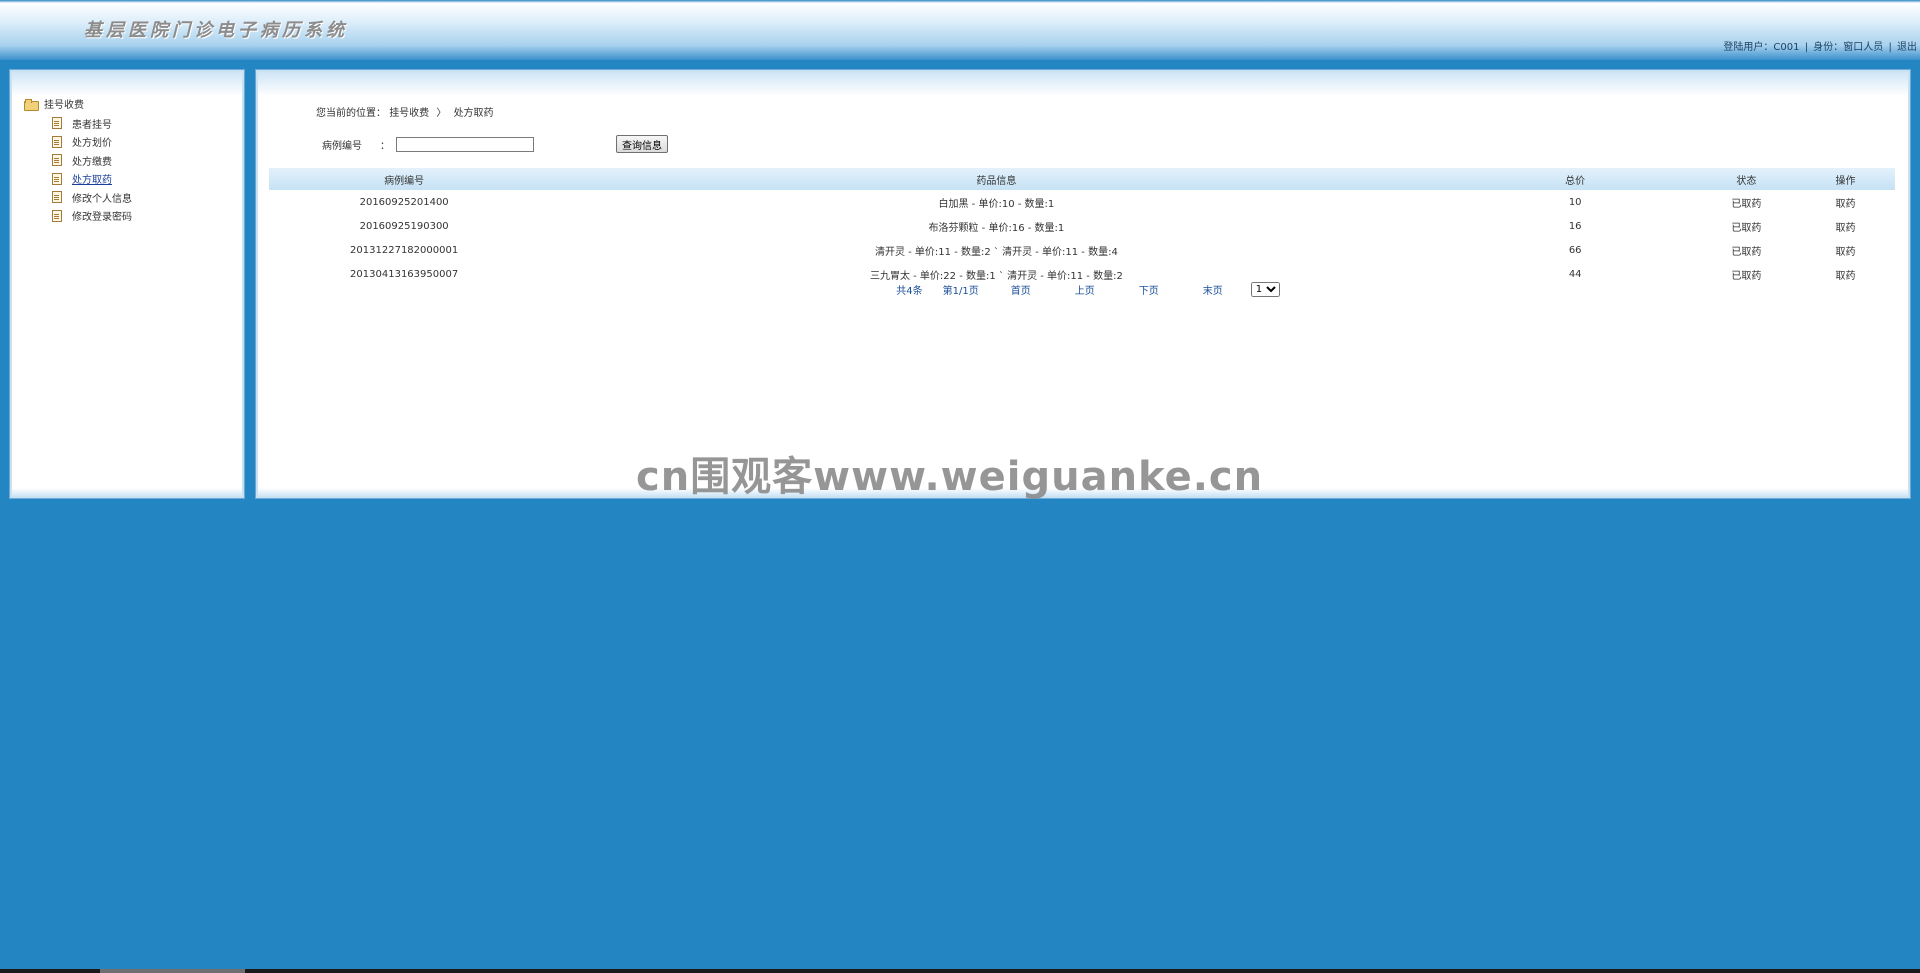 The image size is (1920, 973). I want to click on bottom-scroll-thumb, so click(172, 971).